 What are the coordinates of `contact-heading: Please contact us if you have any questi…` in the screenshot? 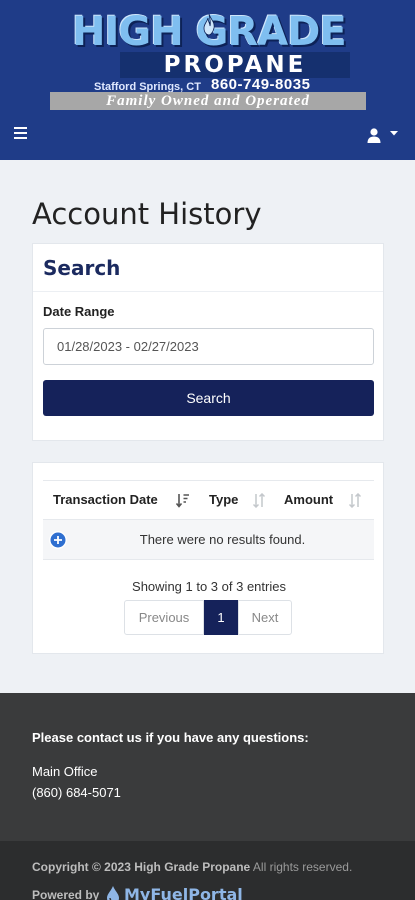 It's located at (170, 737).